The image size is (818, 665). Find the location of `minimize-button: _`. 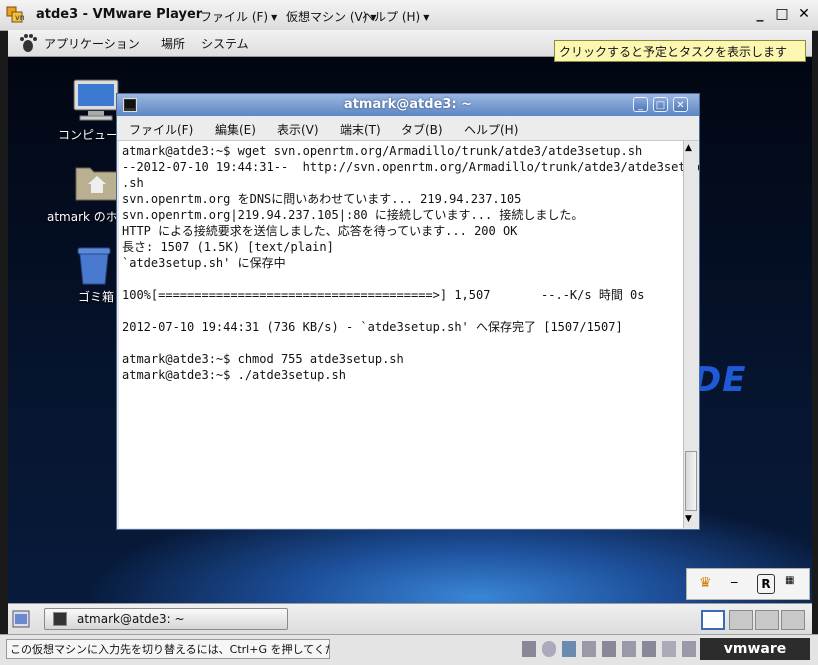

minimize-button: _ is located at coordinates (760, 14).